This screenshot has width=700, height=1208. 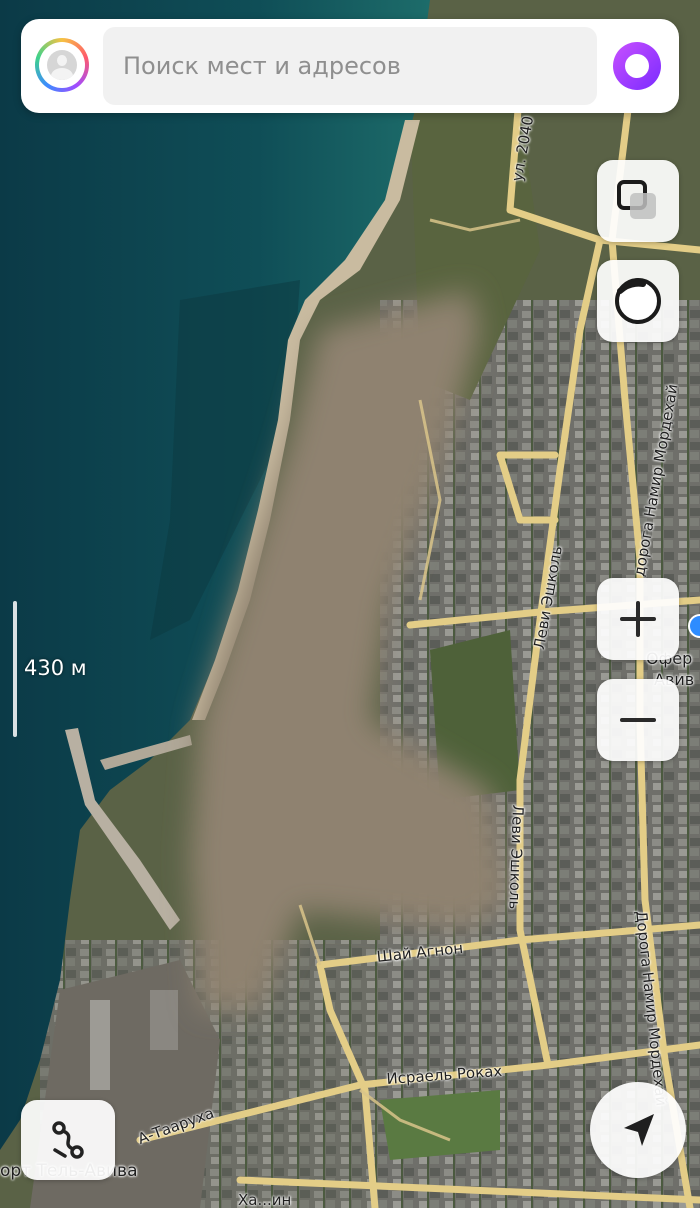 I want to click on avatar-inner, so click(x=62, y=65).